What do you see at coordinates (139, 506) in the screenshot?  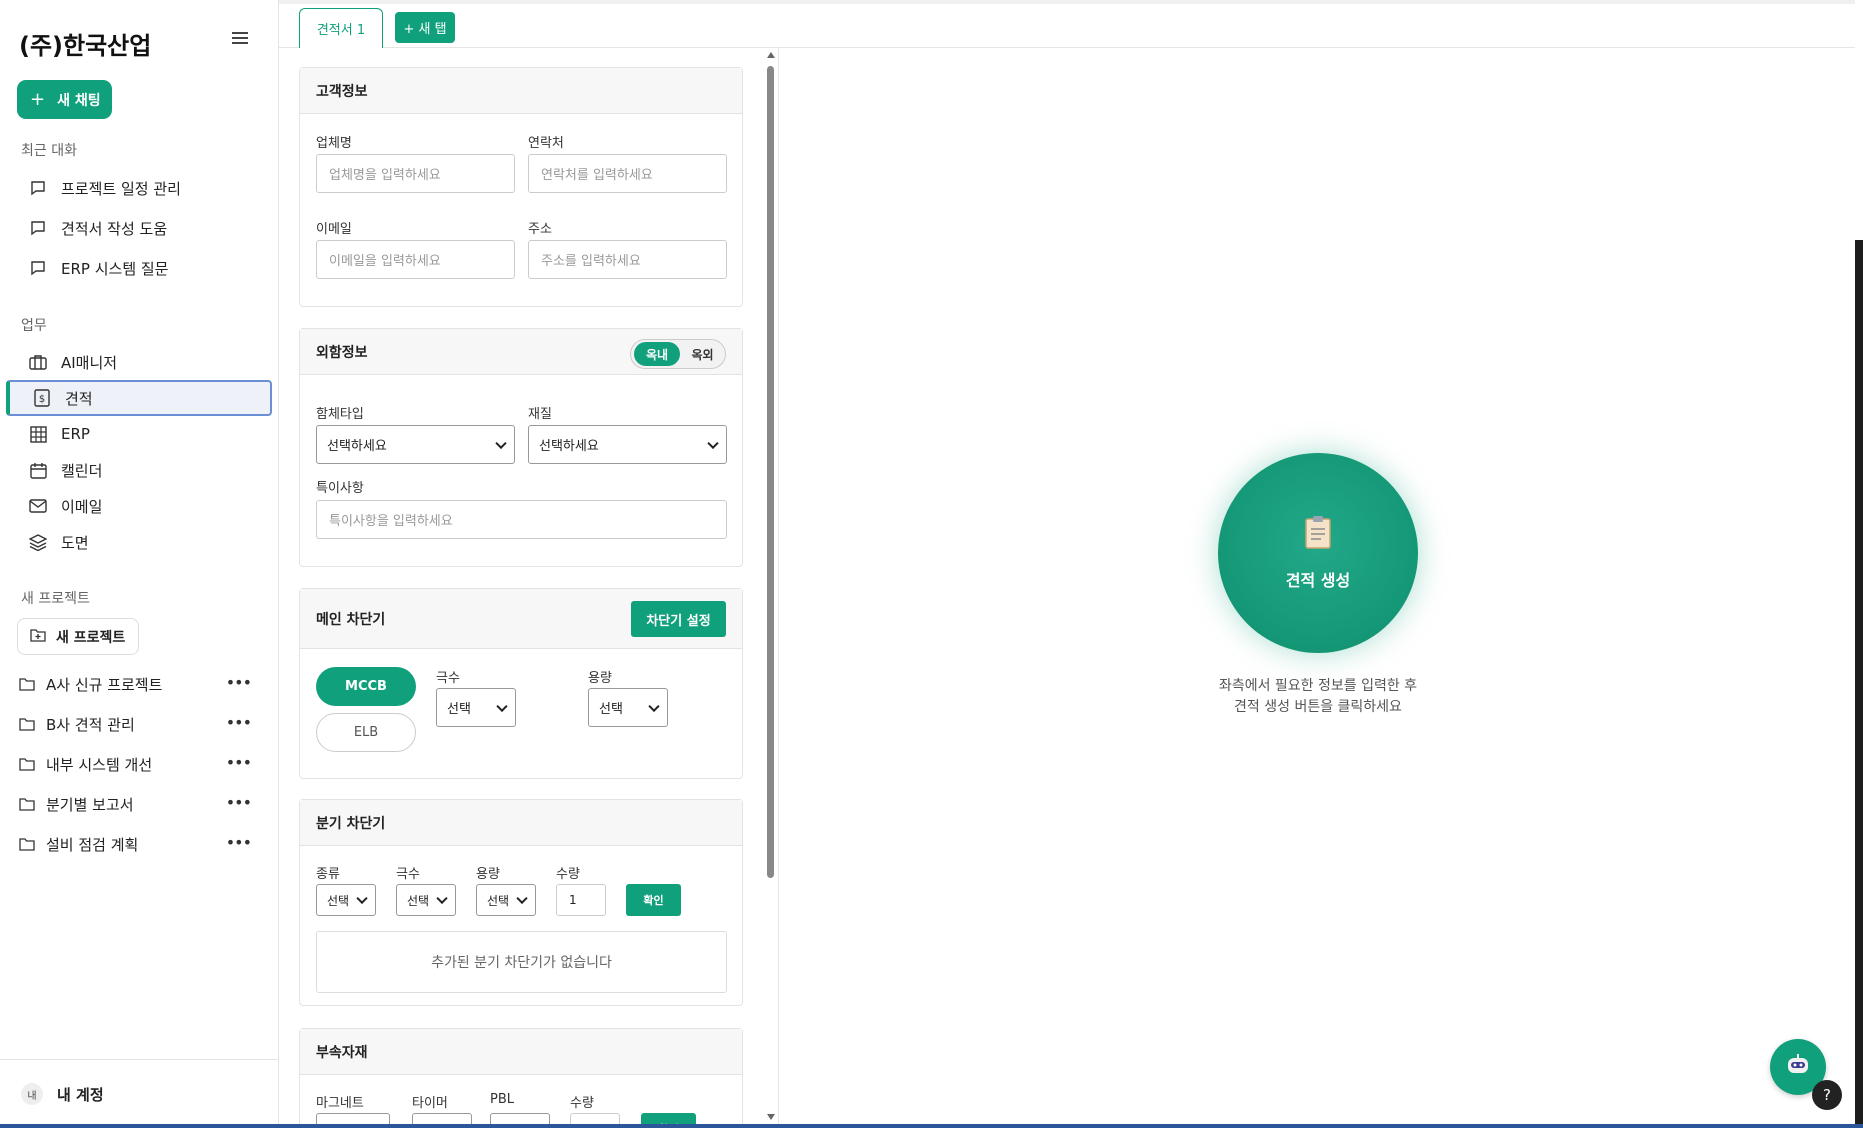 I see `sidebar-item-email: 이메일` at bounding box center [139, 506].